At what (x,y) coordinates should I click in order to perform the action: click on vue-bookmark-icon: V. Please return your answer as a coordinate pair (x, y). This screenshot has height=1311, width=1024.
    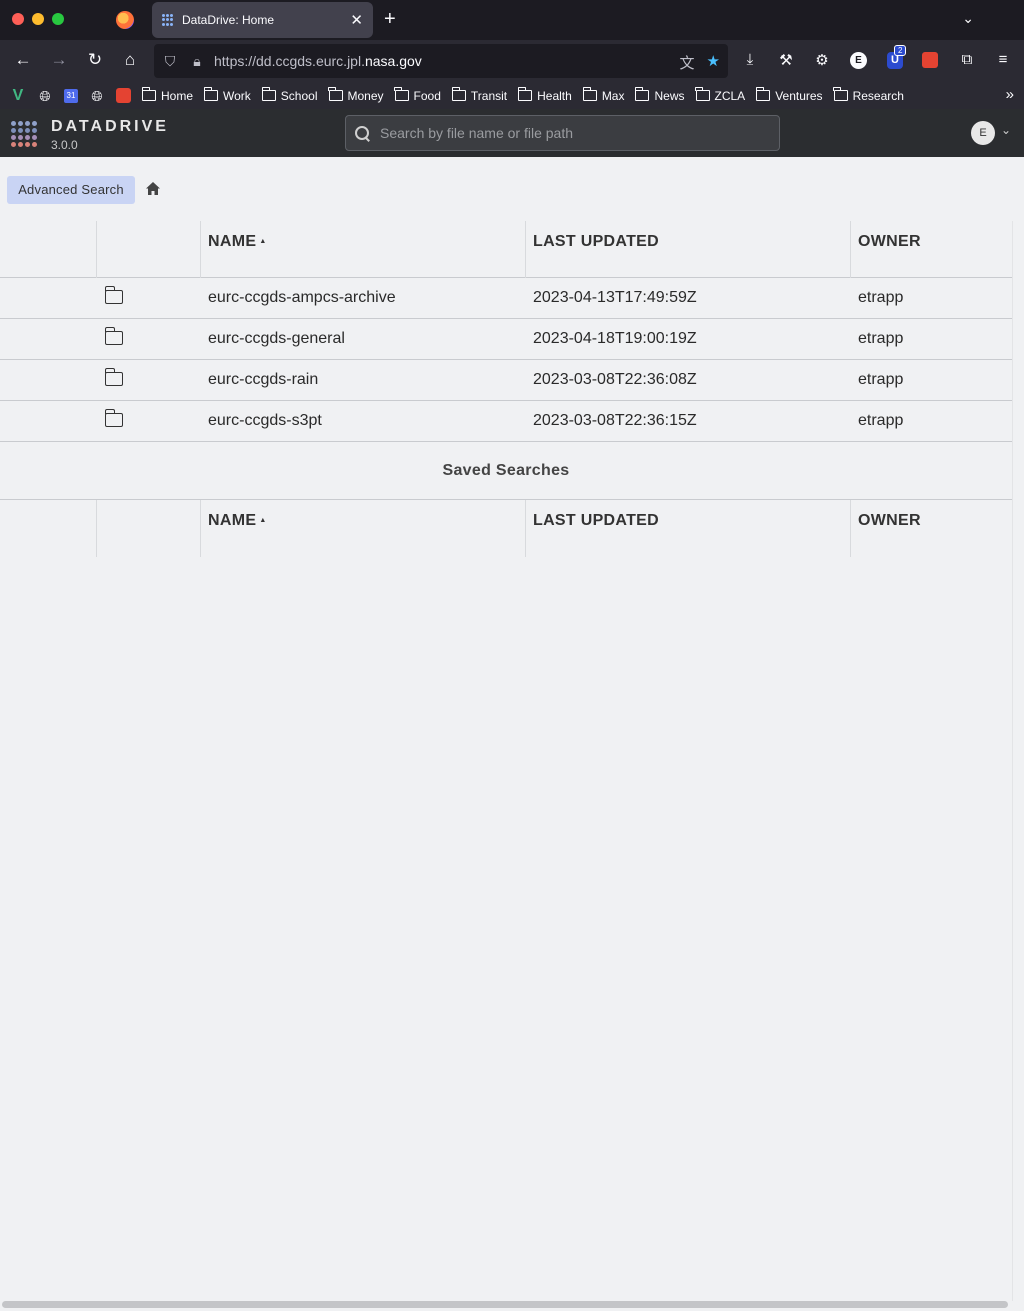
    Looking at the image, I should click on (18, 95).